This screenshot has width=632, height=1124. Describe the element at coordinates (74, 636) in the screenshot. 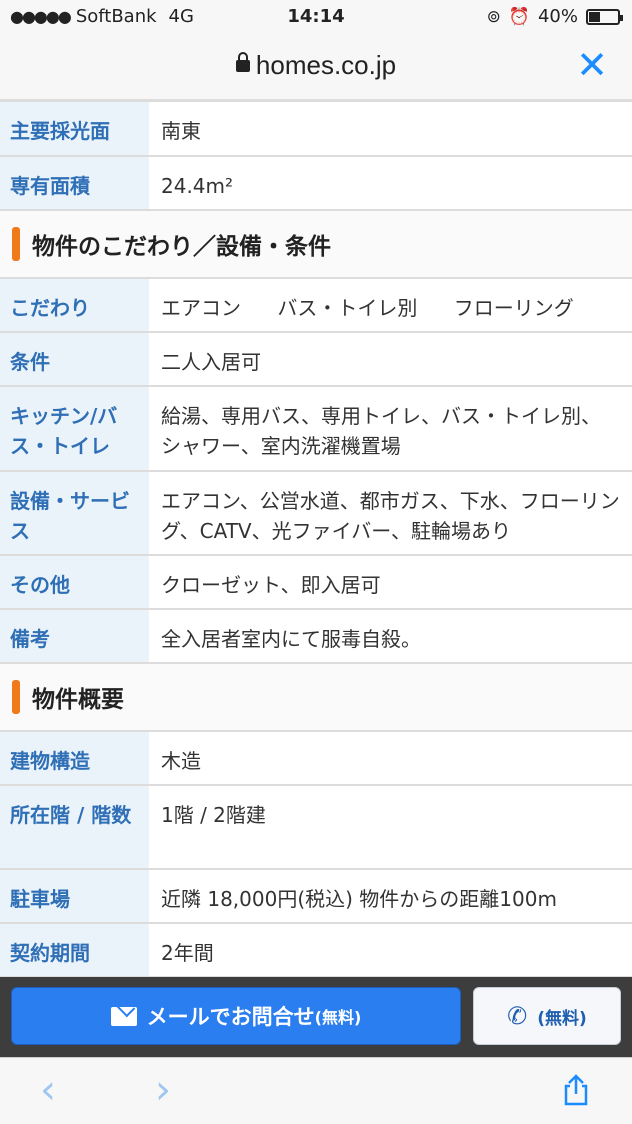

I see `row-label: 備考` at that location.